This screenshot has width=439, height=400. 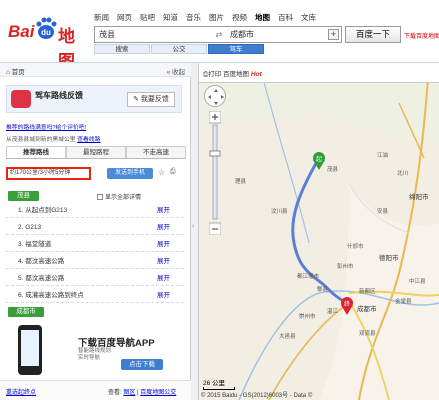 What do you see at coordinates (96, 152) in the screenshot?
I see `tab-shortest: 最短路程` at bounding box center [96, 152].